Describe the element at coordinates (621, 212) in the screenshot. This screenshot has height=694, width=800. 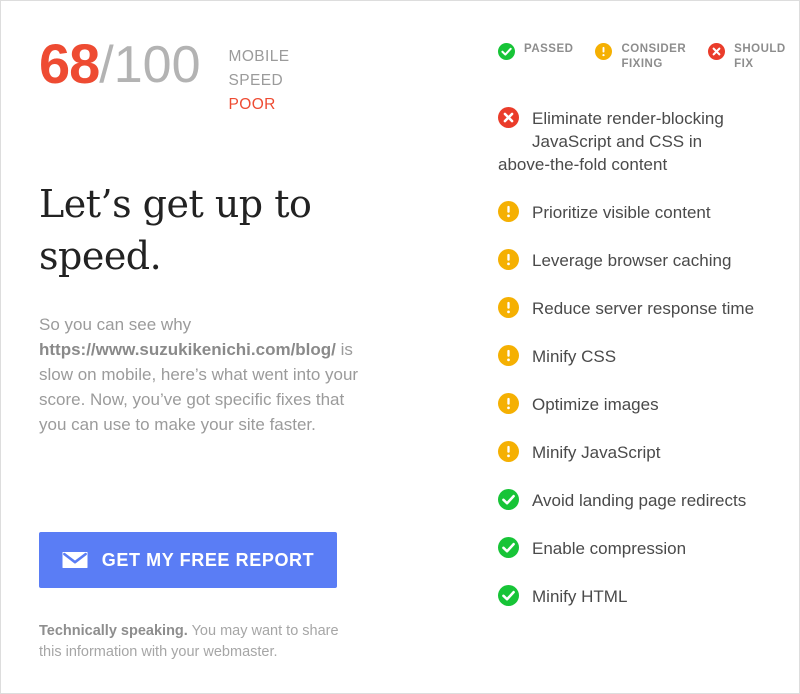
I see `audit-label: Prioritize visible content` at that location.